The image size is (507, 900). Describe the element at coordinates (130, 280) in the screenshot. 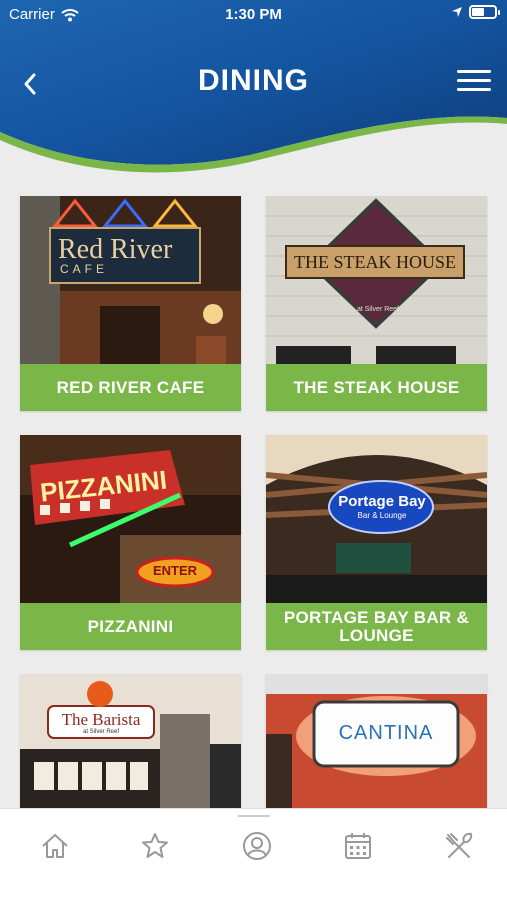

I see `restaurant-photo: Red River CAFE` at that location.